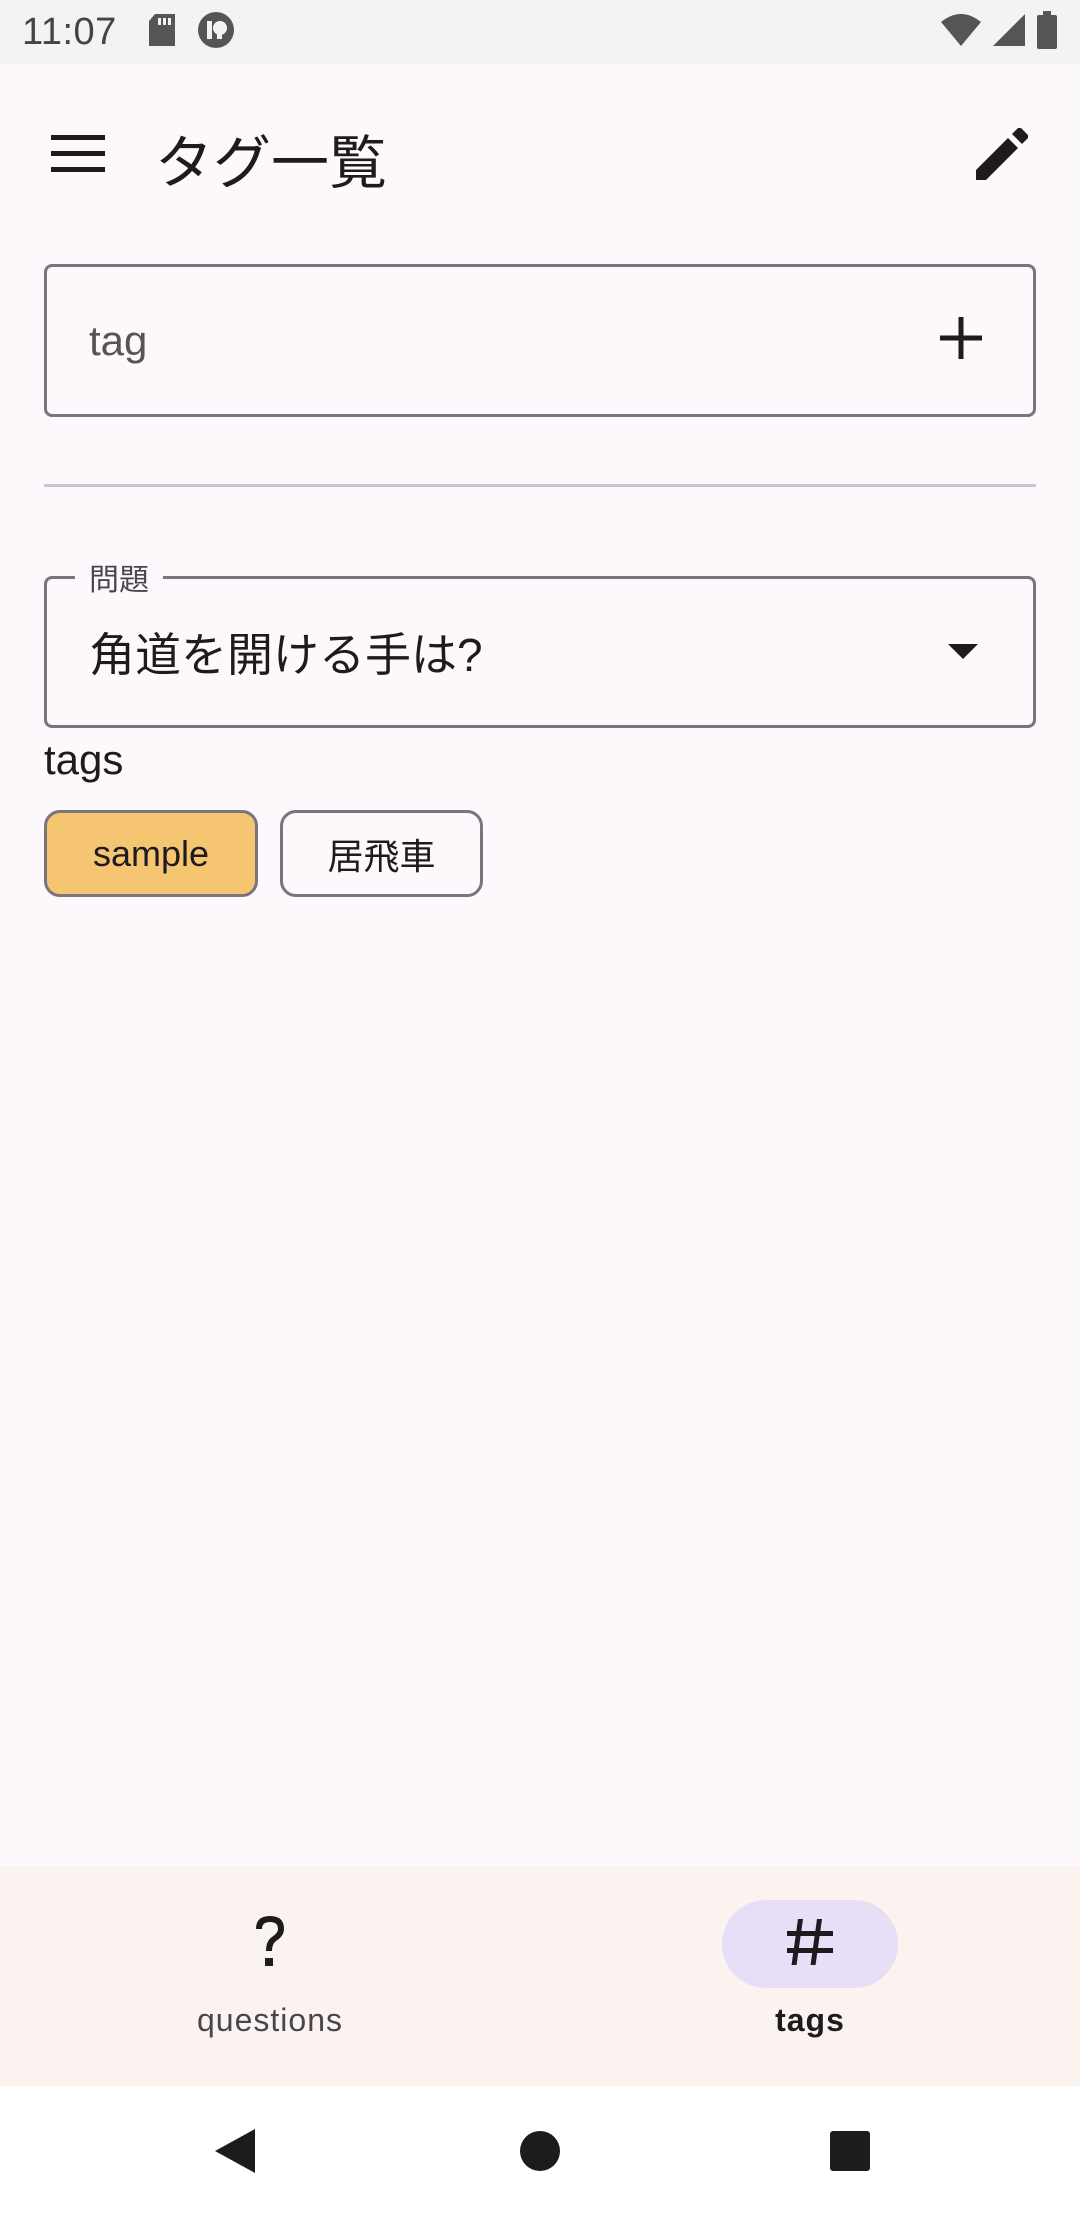 This screenshot has width=1080, height=2220. I want to click on add-tag-button, so click(961, 341).